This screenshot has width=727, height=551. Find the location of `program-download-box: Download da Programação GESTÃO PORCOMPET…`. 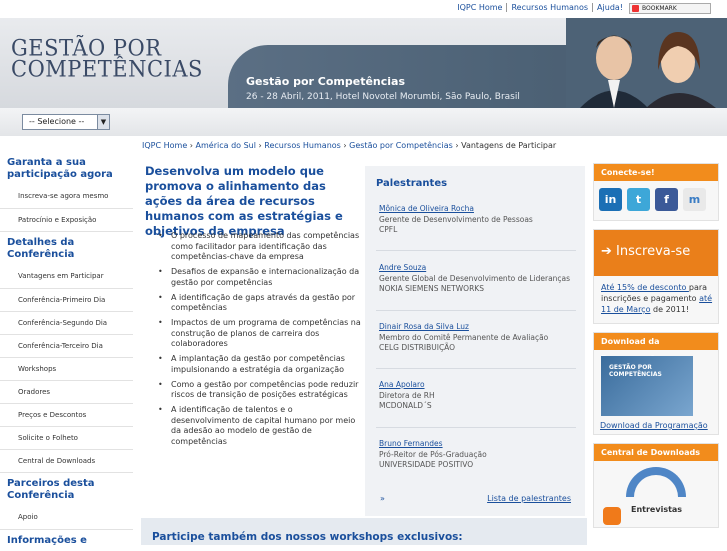

program-download-box: Download da Programação GESTÃO PORCOMPET… is located at coordinates (656, 383).